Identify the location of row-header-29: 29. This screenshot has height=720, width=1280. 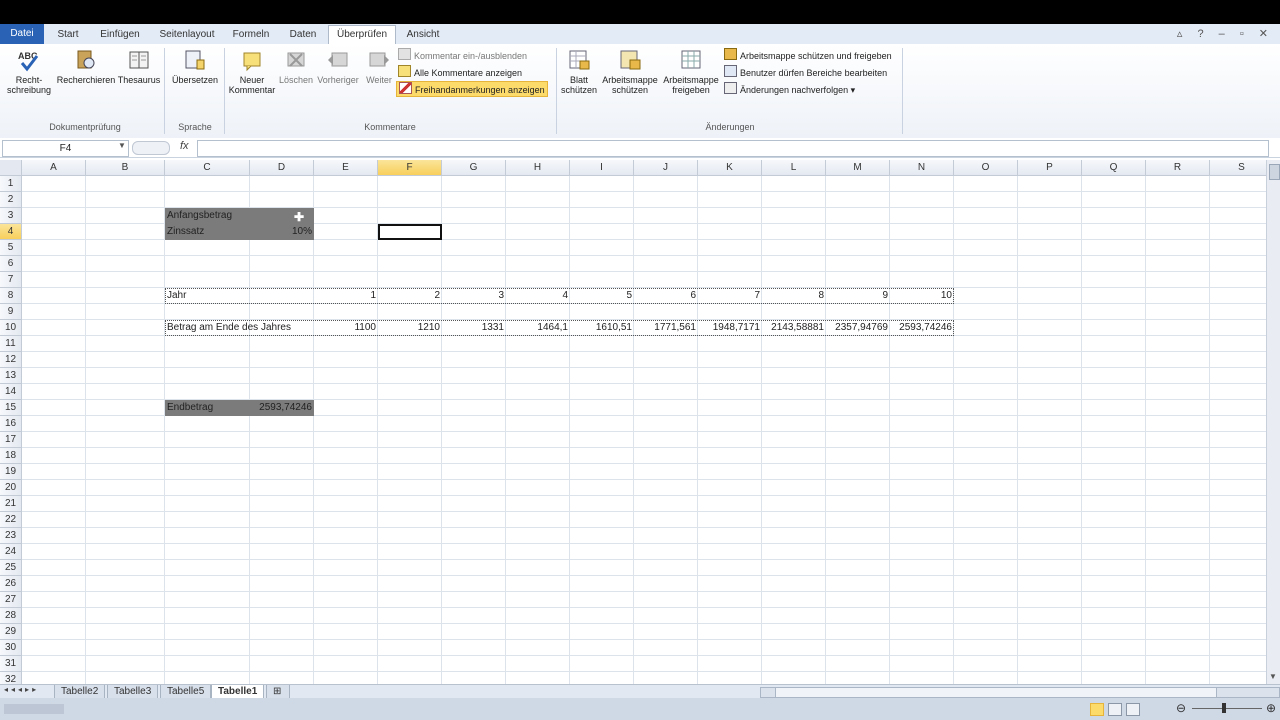
(11, 632).